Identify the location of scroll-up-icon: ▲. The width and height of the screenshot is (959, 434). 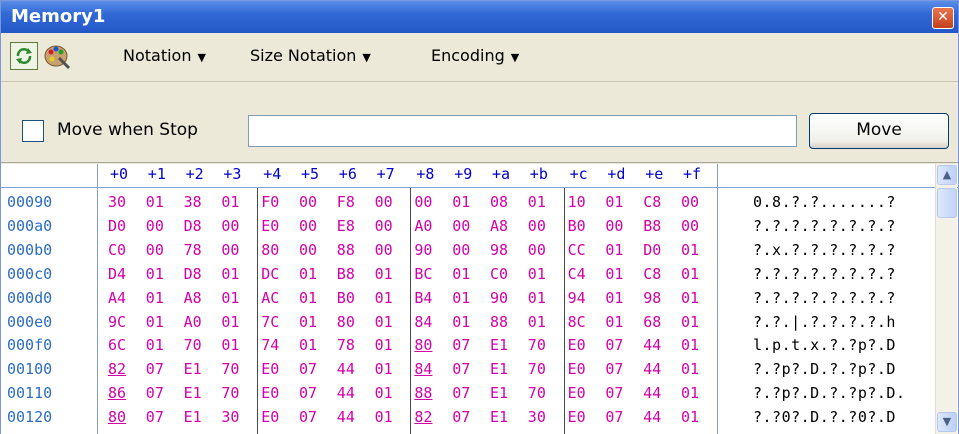
(947, 175).